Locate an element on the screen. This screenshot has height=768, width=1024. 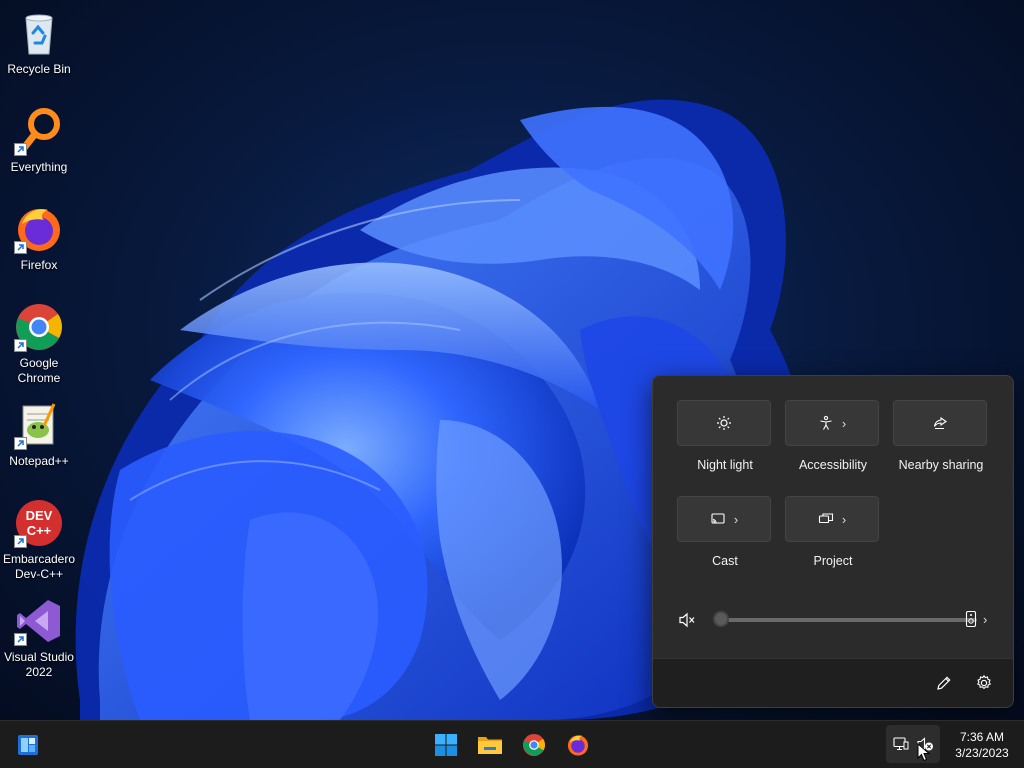
night-light-icon is located at coordinates (724, 423).